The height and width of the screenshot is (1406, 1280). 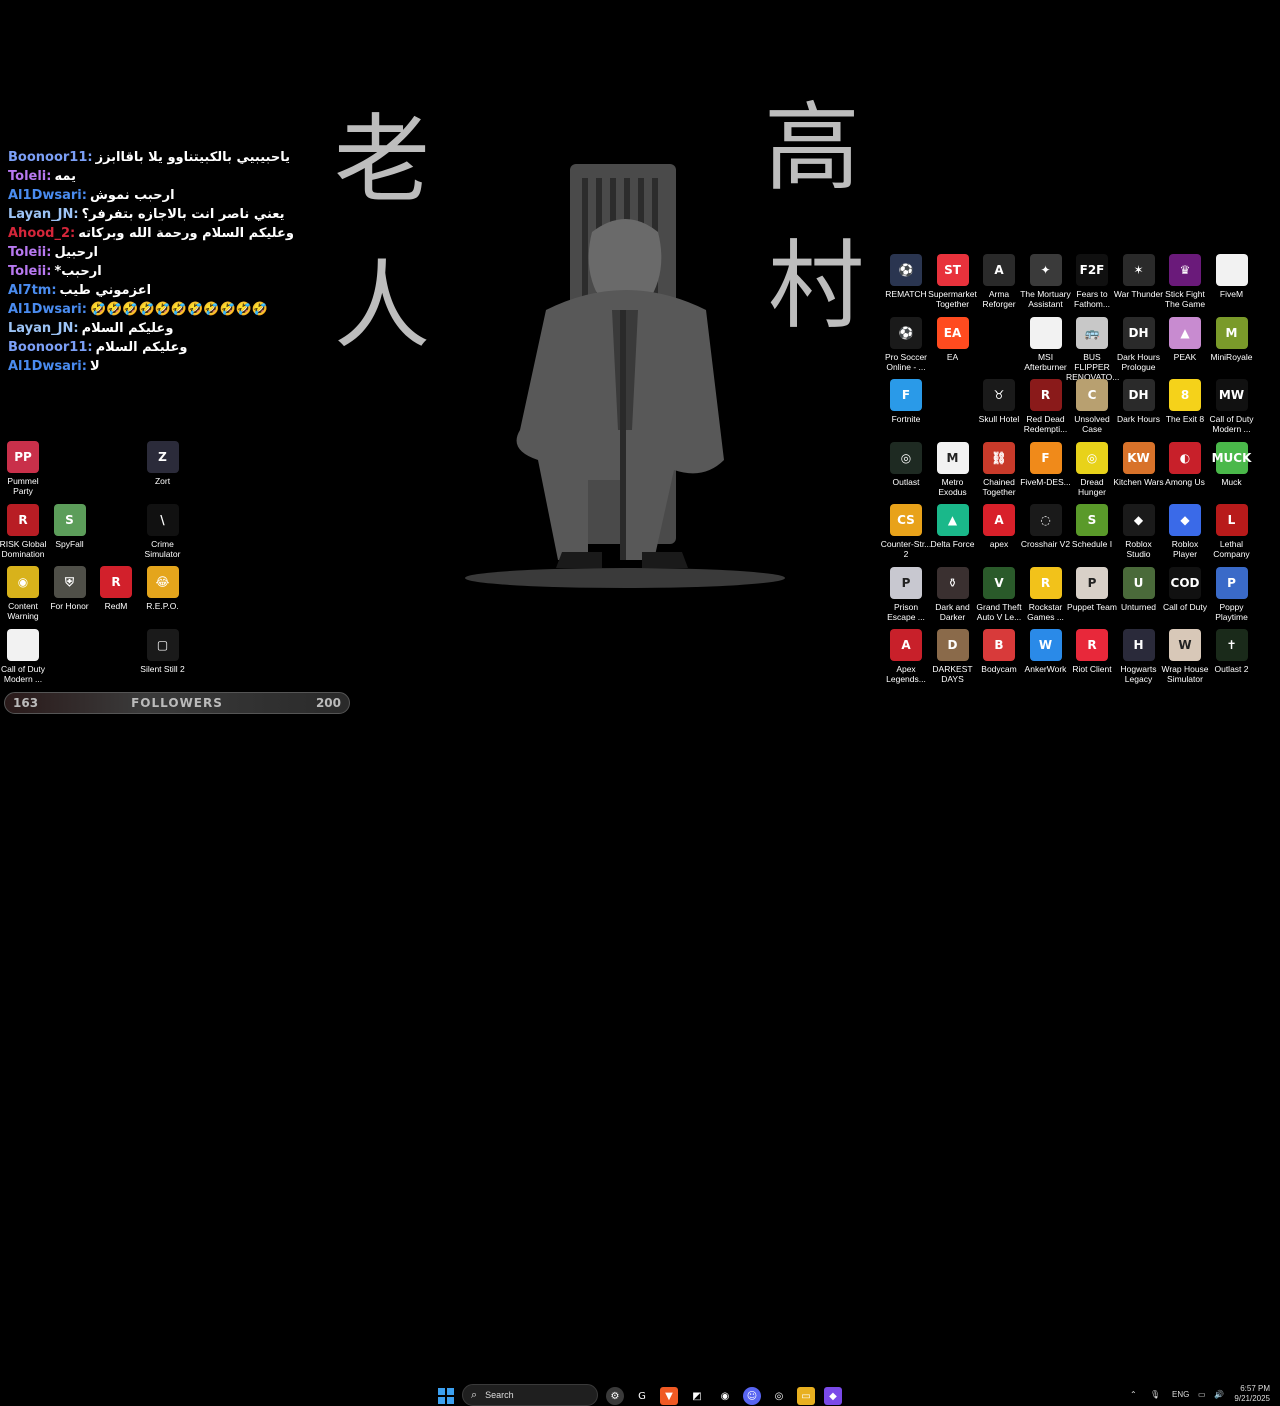 What do you see at coordinates (163, 588) in the screenshot?
I see `desktop-shortcut: 😂 R.E.P.O.` at bounding box center [163, 588].